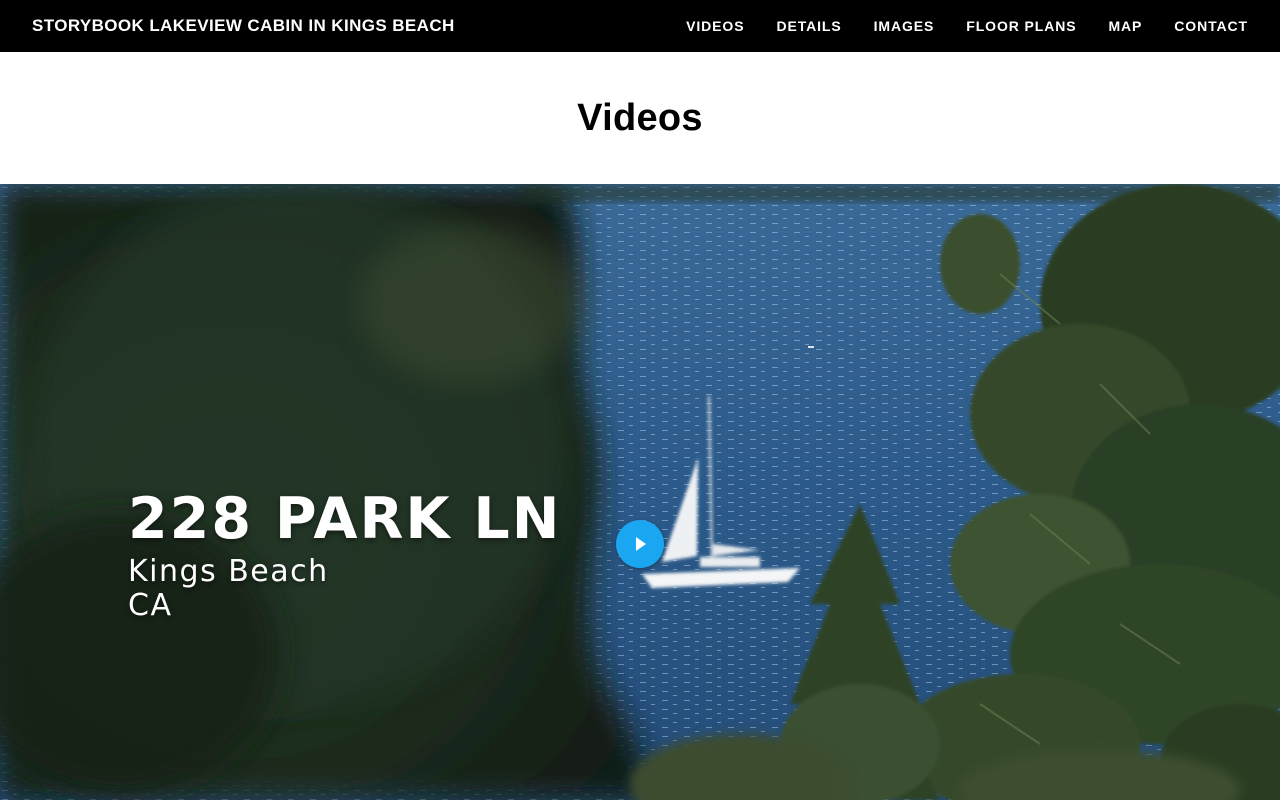 Image resolution: width=1280 pixels, height=800 pixels. I want to click on nav-item-floor-plans: FLOOR PLANS, so click(1021, 26).